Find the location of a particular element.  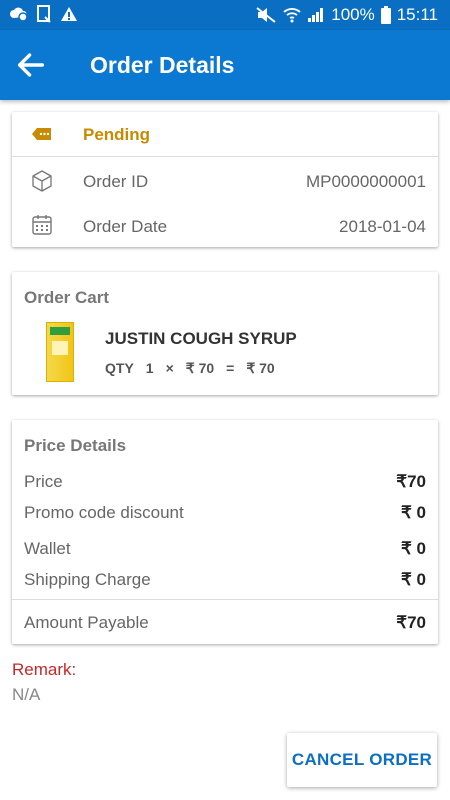

qty-label: QTY is located at coordinates (119, 368).